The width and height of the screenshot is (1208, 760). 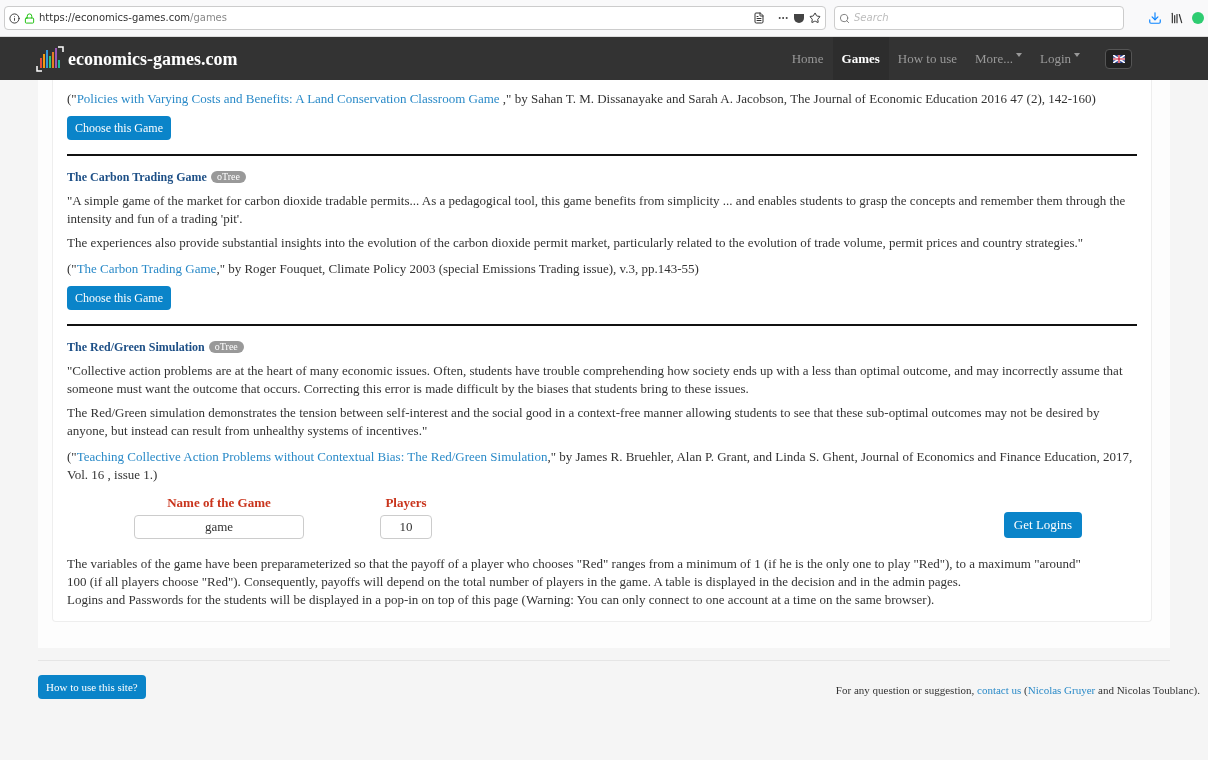 What do you see at coordinates (29, 18) in the screenshot?
I see `lock-icon` at bounding box center [29, 18].